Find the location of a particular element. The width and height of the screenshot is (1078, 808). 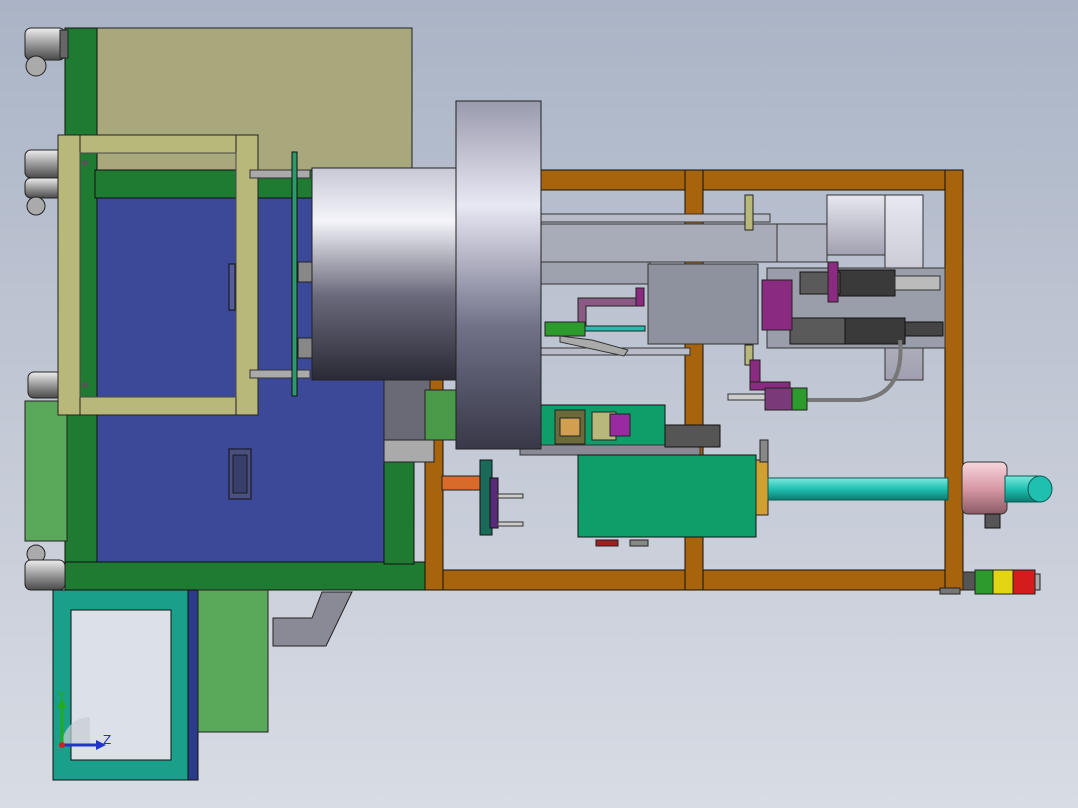

signal-tower is located at coordinates (1001, 582).